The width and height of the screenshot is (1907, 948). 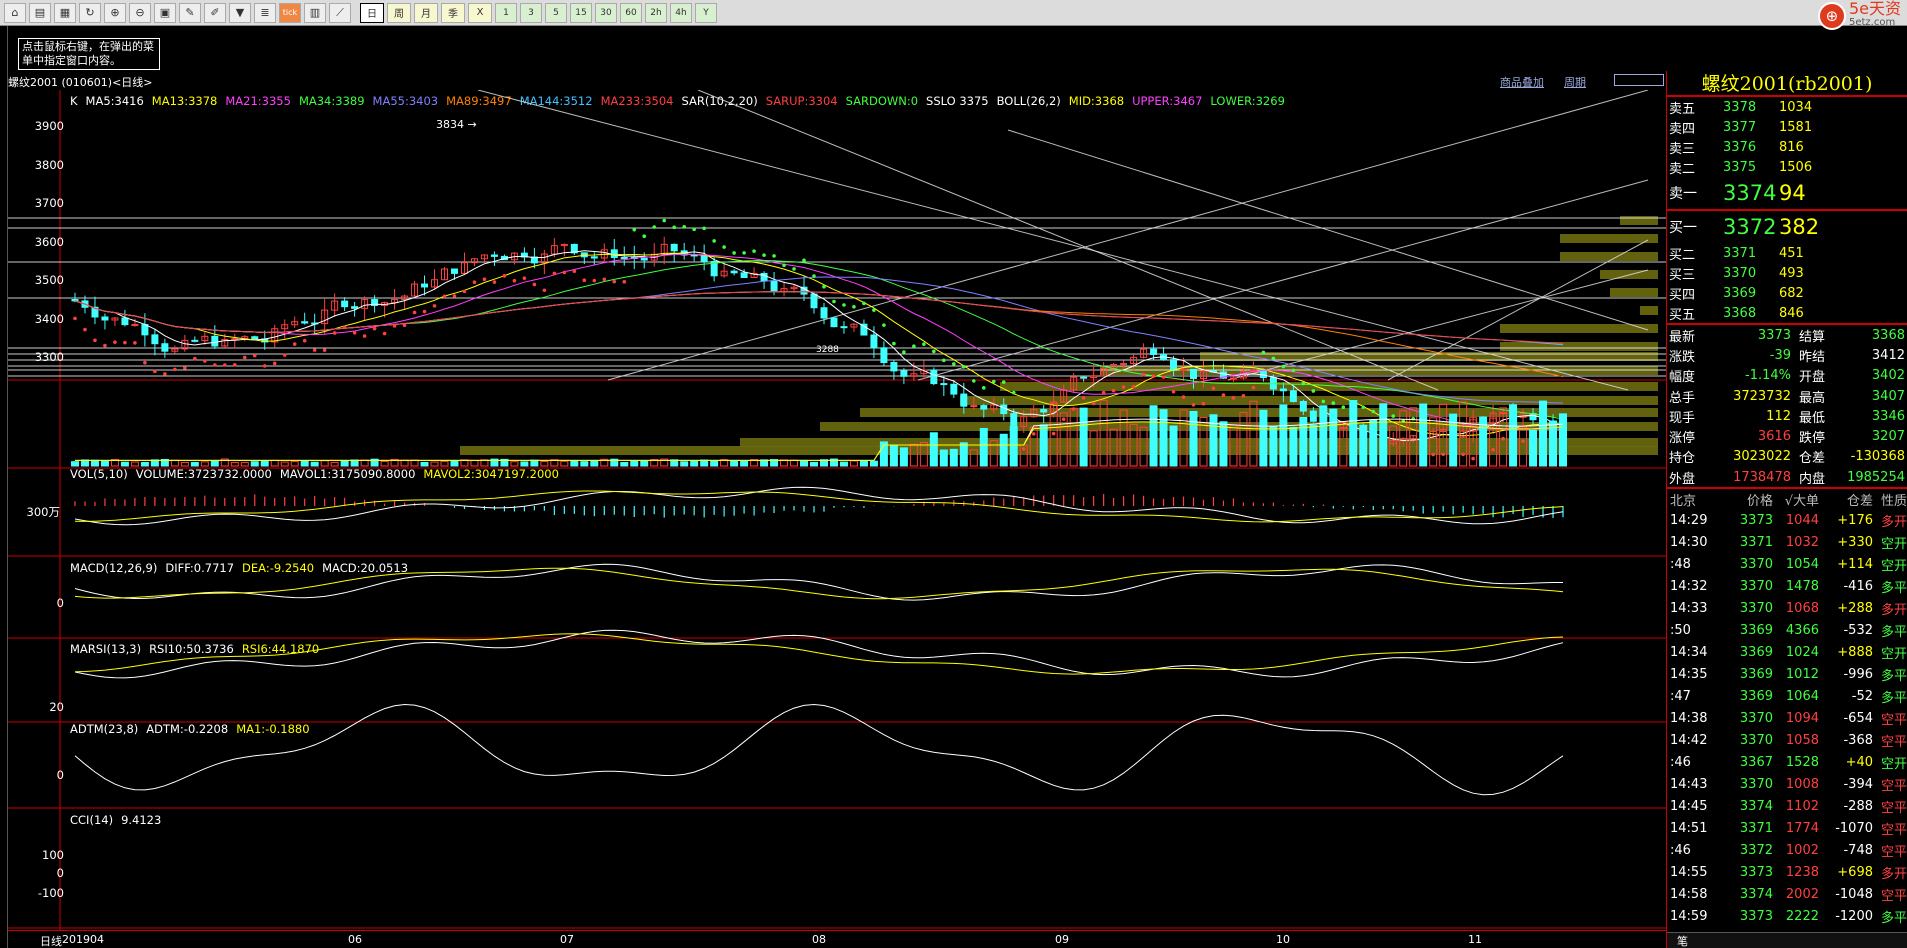 I want to click on period-button-3: 季, so click(x=453, y=12).